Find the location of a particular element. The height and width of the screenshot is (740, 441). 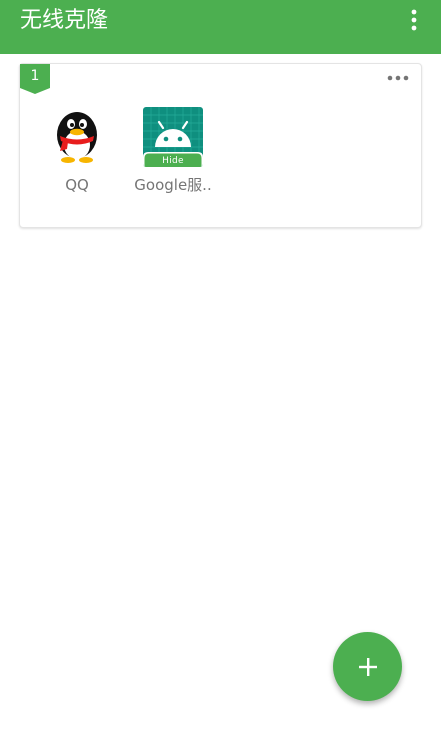

app-tile-google-services: Hide Google服.. is located at coordinates (173, 157).